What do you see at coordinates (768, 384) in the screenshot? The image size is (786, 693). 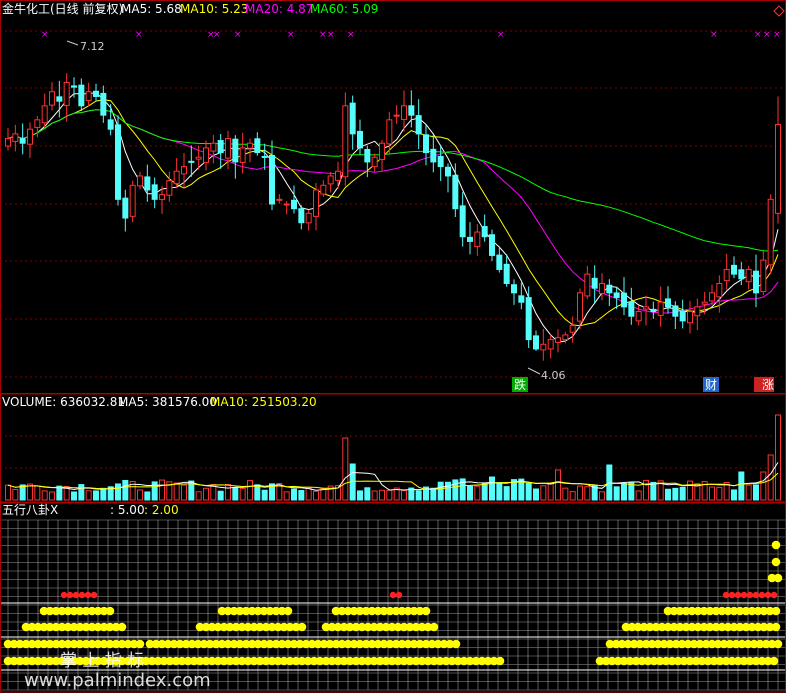 I see `signal-surge-label: 涨` at bounding box center [768, 384].